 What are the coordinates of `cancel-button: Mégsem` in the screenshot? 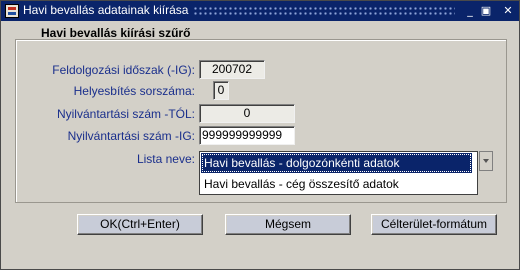 It's located at (288, 224).